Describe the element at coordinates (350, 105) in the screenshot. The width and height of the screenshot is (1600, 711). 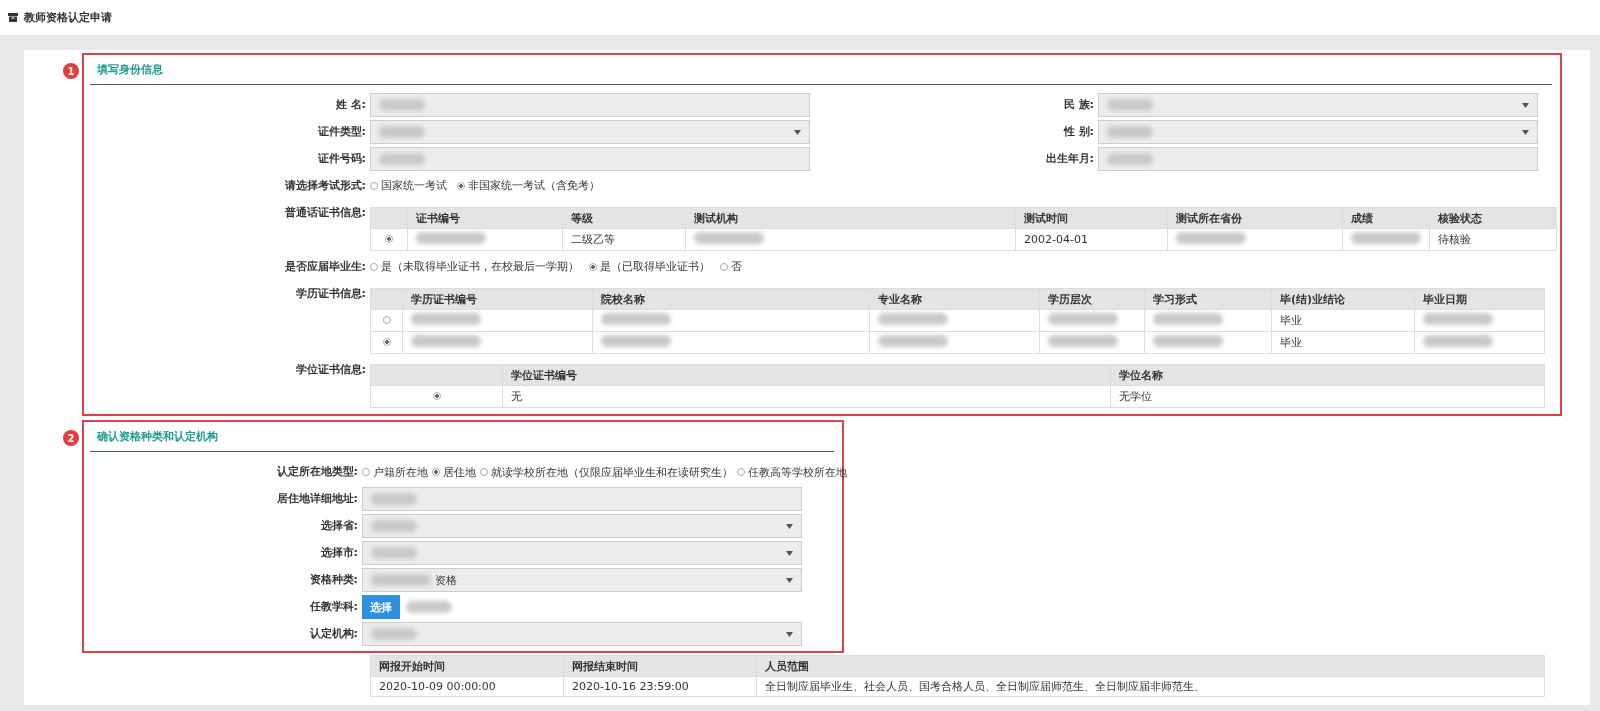
I see `field-label: 姓 名:` at that location.